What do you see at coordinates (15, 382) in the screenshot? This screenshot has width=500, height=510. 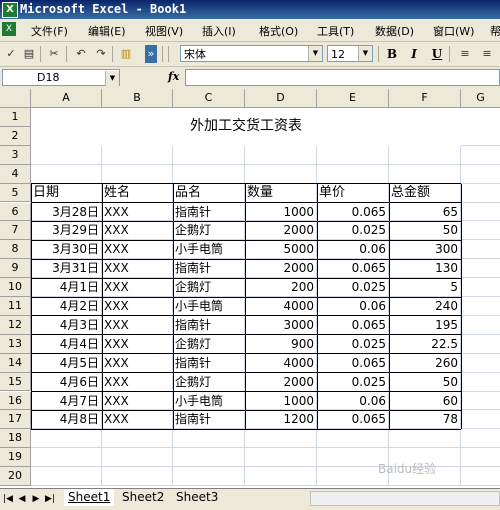 I see `row-header: 15` at bounding box center [15, 382].